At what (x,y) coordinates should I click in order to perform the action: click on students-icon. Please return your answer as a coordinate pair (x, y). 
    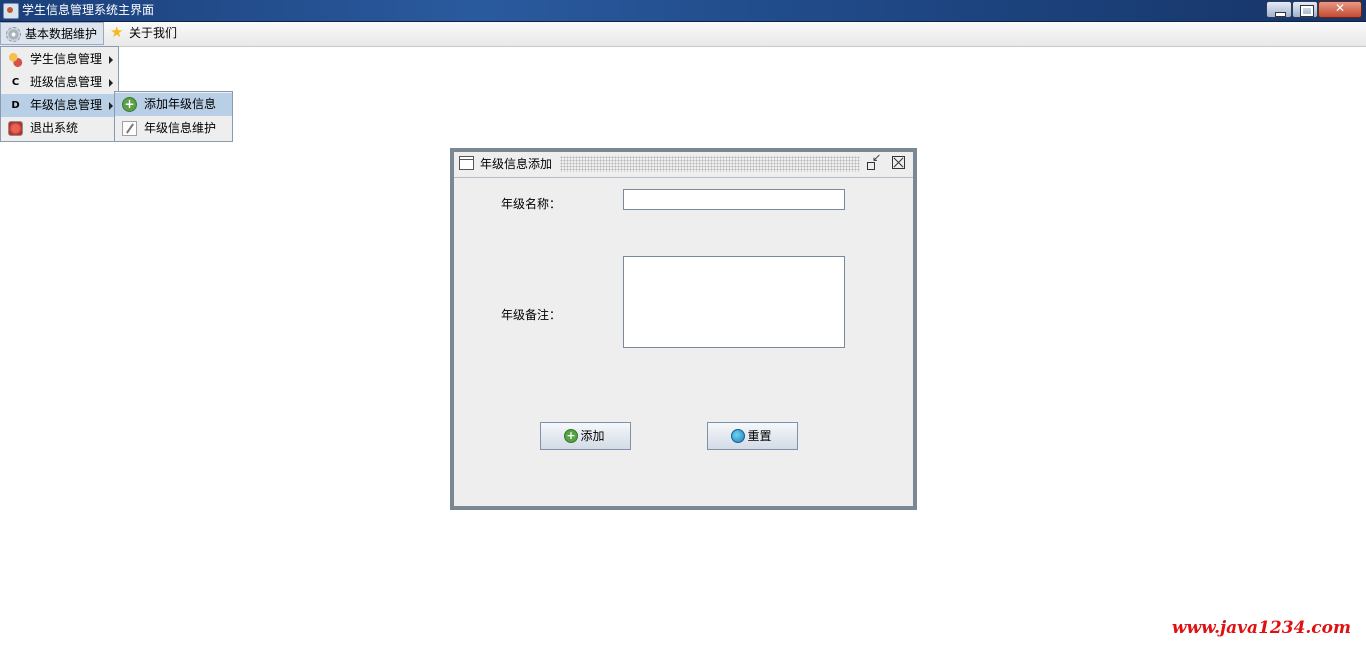
    Looking at the image, I should click on (15, 59).